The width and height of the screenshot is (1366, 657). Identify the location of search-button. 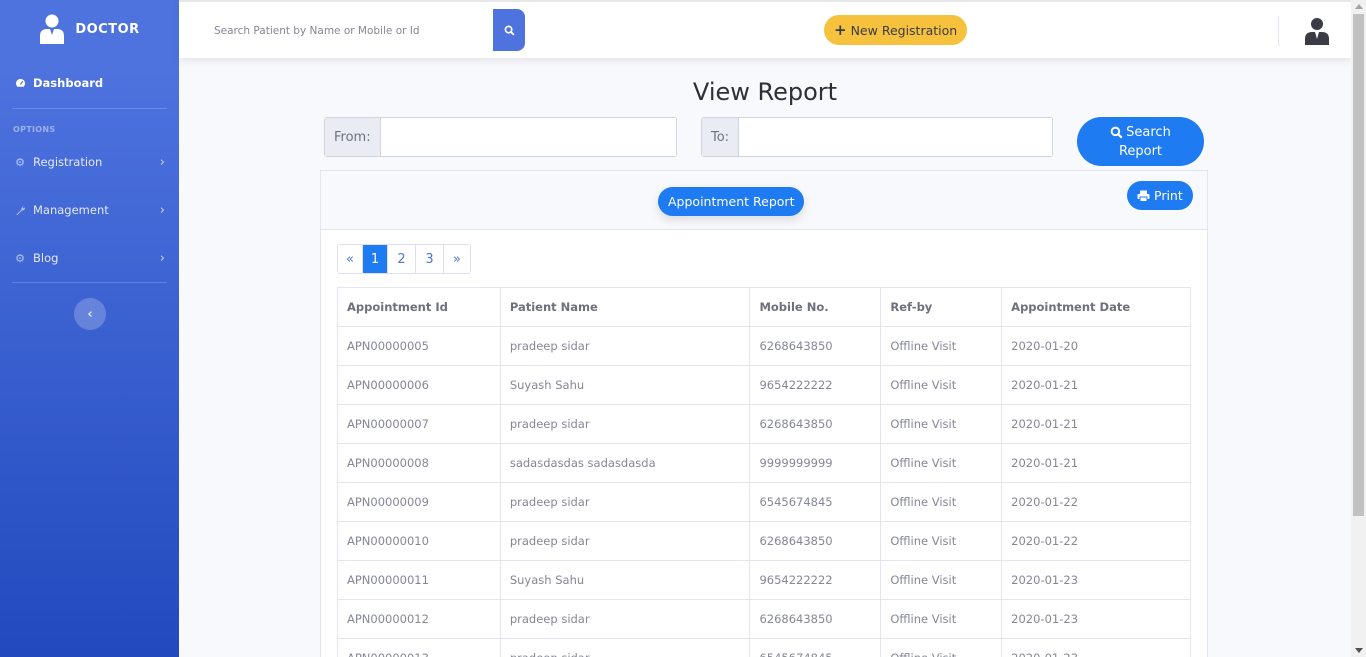
(509, 30).